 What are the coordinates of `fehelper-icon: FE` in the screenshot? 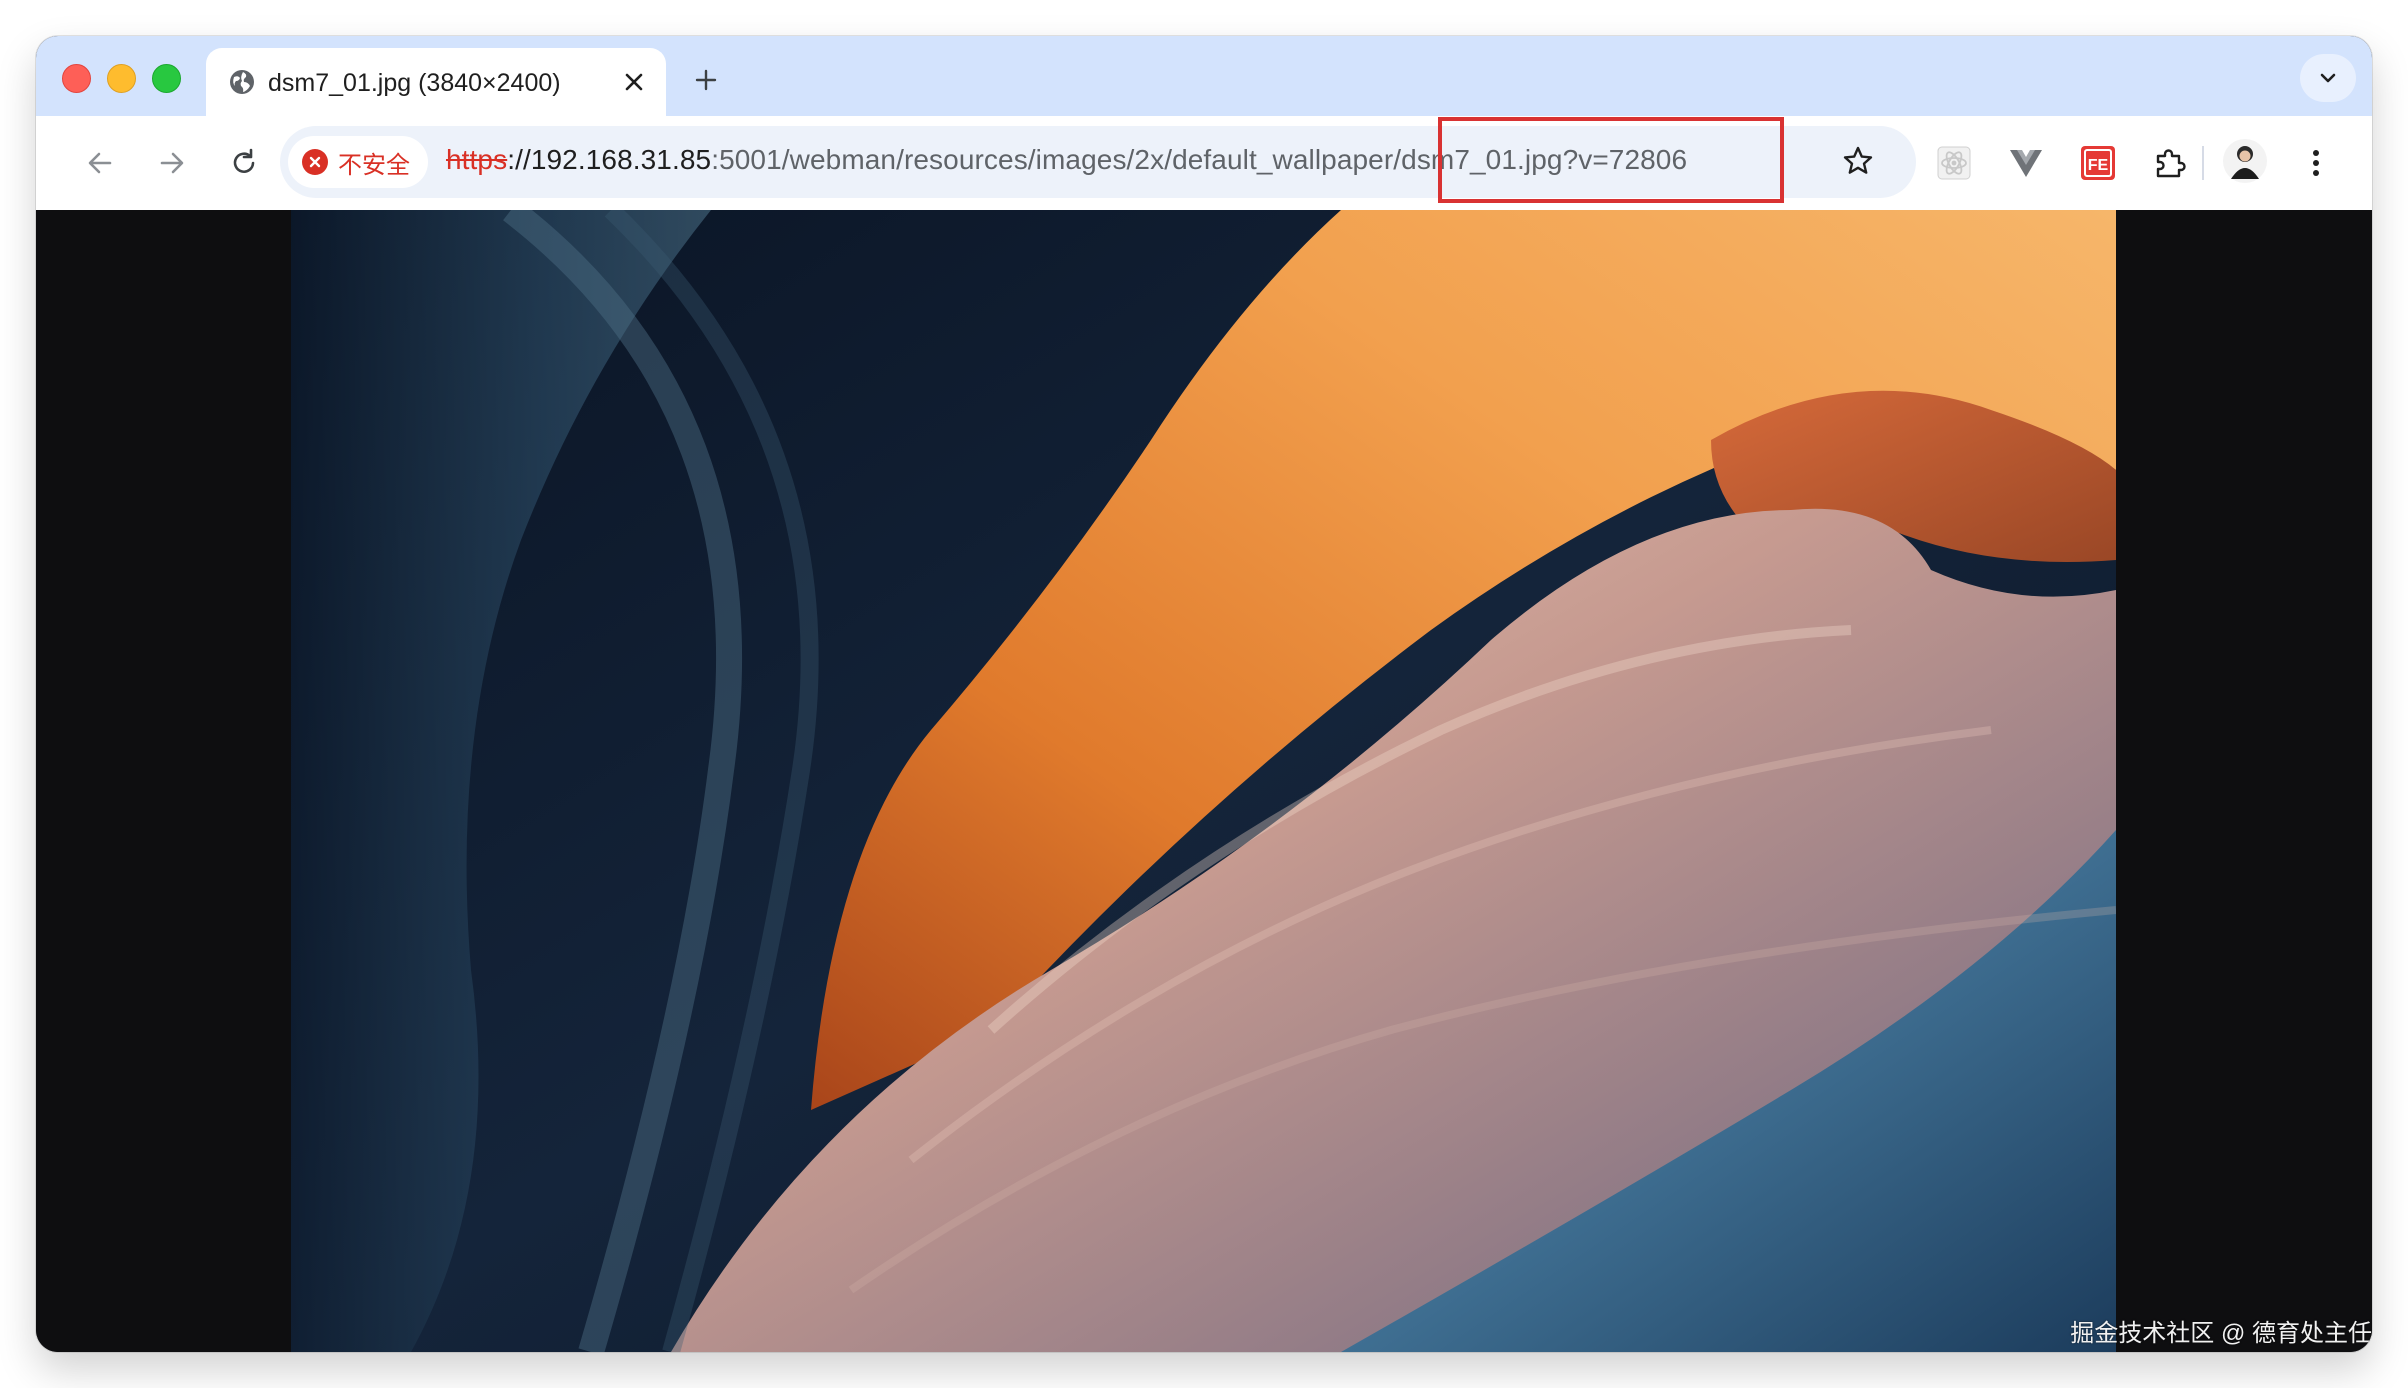 It's located at (2098, 163).